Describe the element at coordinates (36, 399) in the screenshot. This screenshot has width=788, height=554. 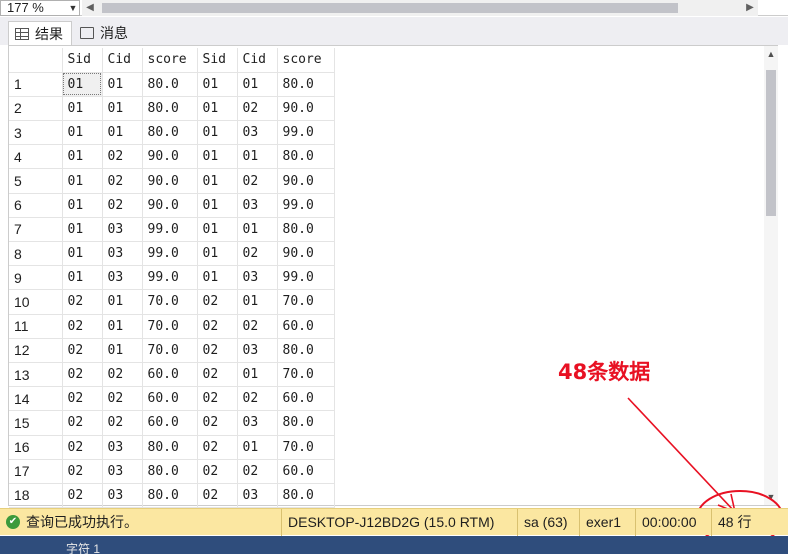
I see `row-number-cell: 14` at that location.